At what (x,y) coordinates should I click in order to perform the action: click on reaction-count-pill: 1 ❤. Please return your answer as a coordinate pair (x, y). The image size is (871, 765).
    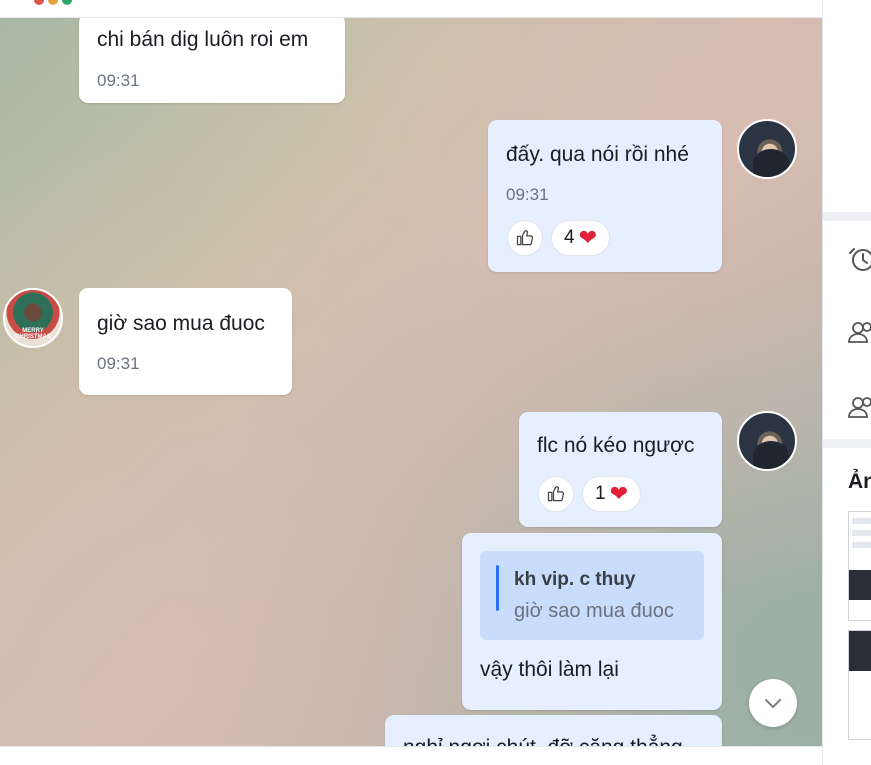
    Looking at the image, I should click on (612, 494).